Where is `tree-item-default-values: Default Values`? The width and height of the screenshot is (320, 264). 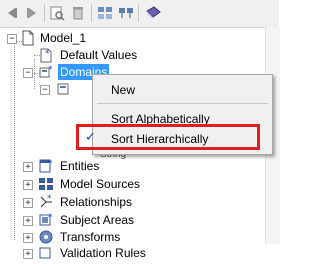
tree-item-default-values: Default Values is located at coordinates (98, 55).